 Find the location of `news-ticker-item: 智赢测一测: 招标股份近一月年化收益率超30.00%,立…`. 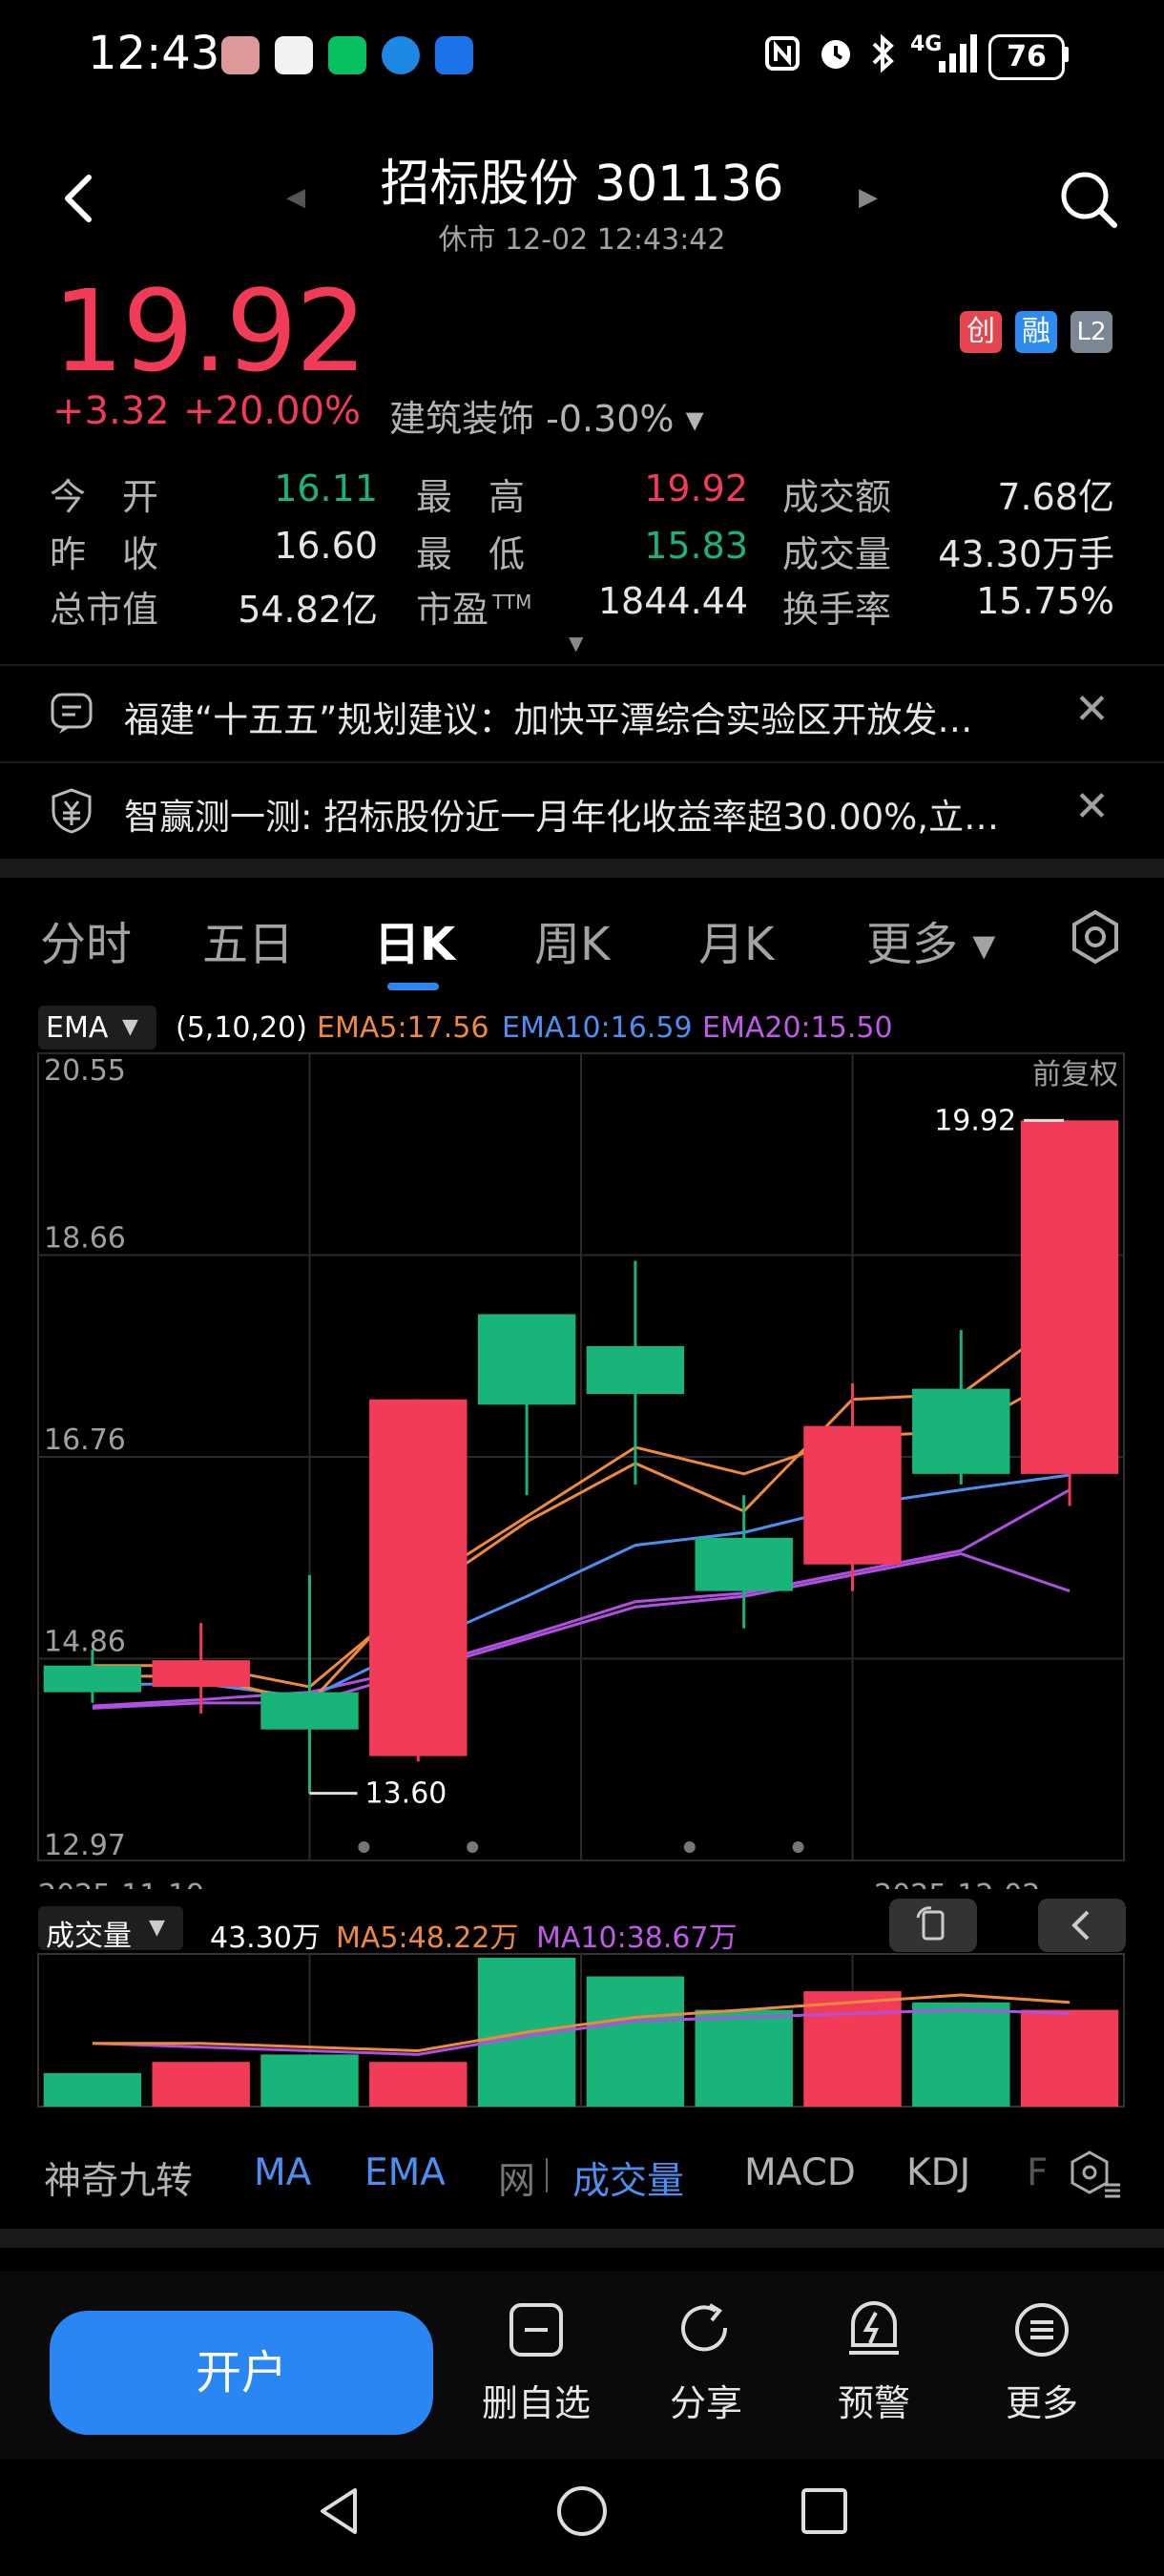

news-ticker-item: 智赢测一测: 招标股份近一月年化收益率超30.00%,立… is located at coordinates (561, 814).